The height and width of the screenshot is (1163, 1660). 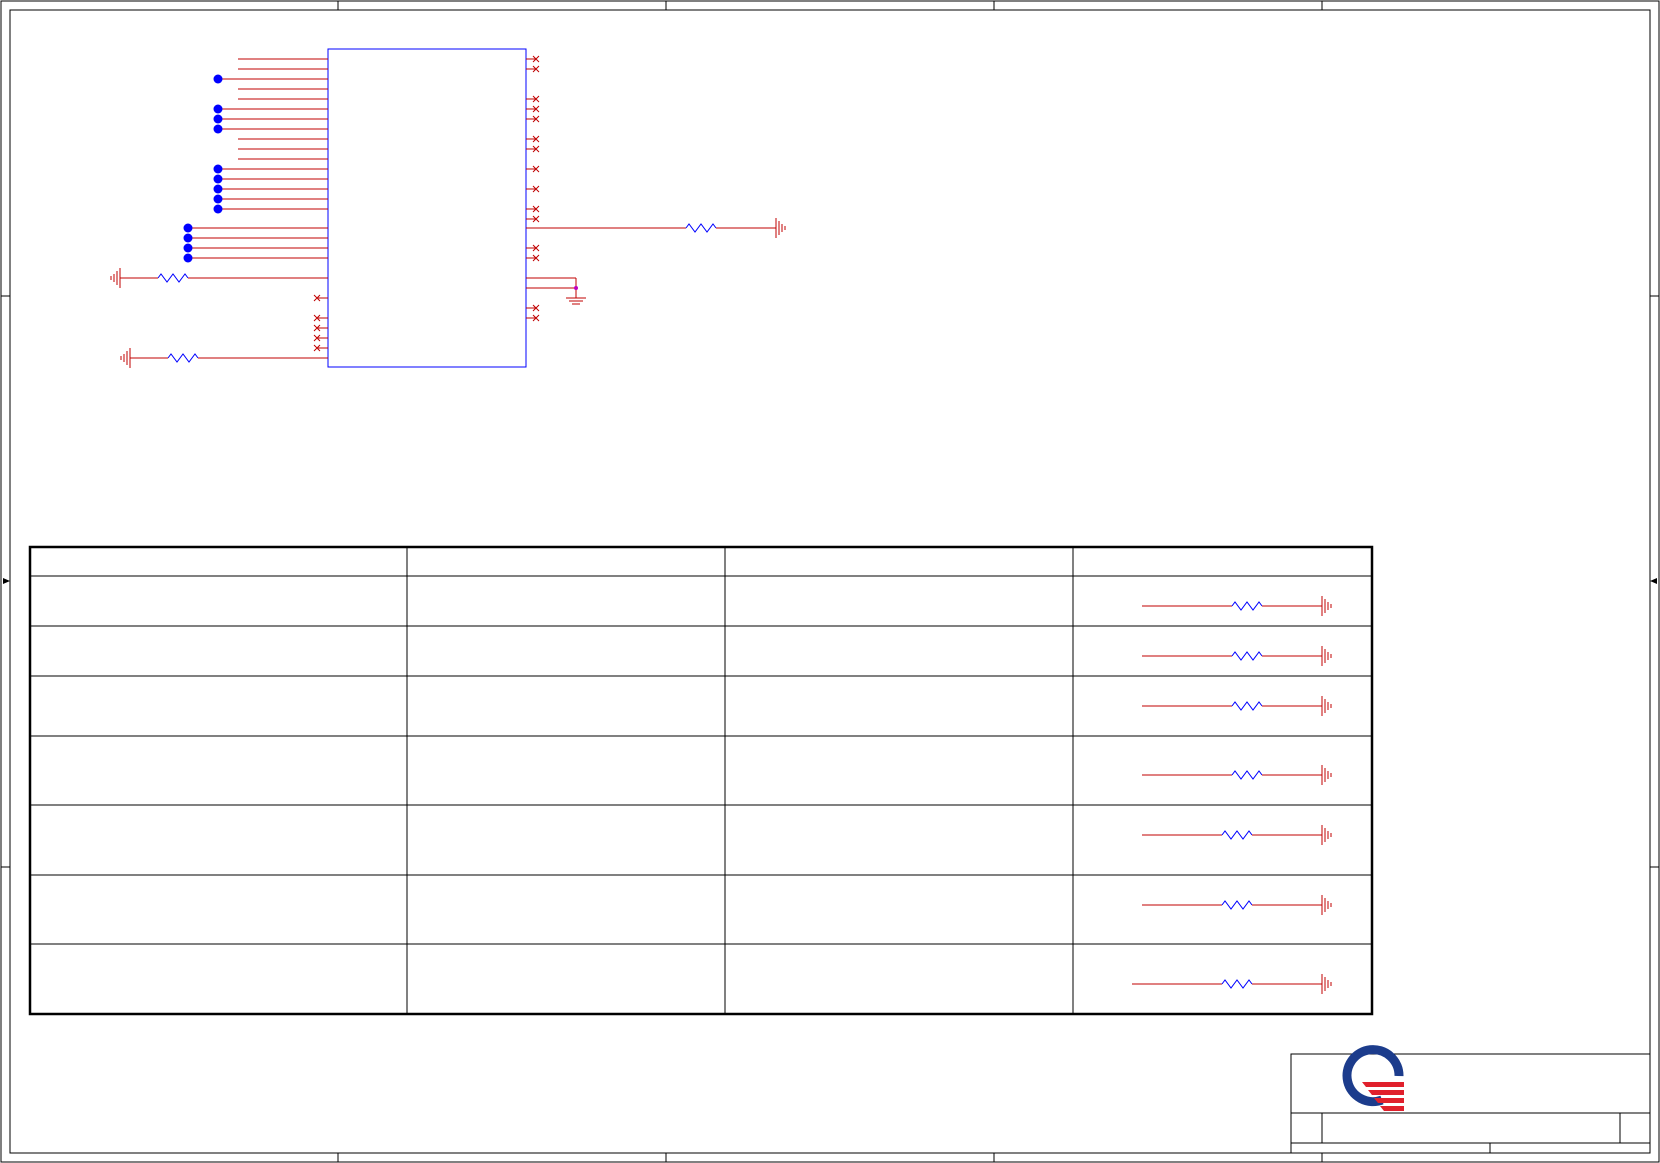 I want to click on strap-table-rows, so click(x=1232, y=795).